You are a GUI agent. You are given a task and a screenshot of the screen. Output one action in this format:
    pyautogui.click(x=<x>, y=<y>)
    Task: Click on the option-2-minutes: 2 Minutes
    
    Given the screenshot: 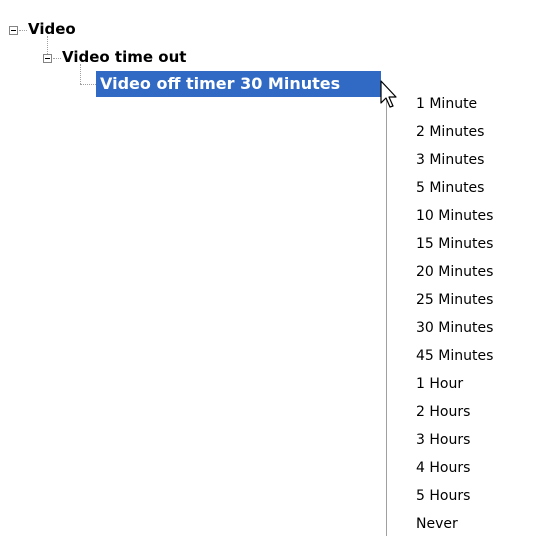 What is the action you would take?
    pyautogui.click(x=450, y=132)
    